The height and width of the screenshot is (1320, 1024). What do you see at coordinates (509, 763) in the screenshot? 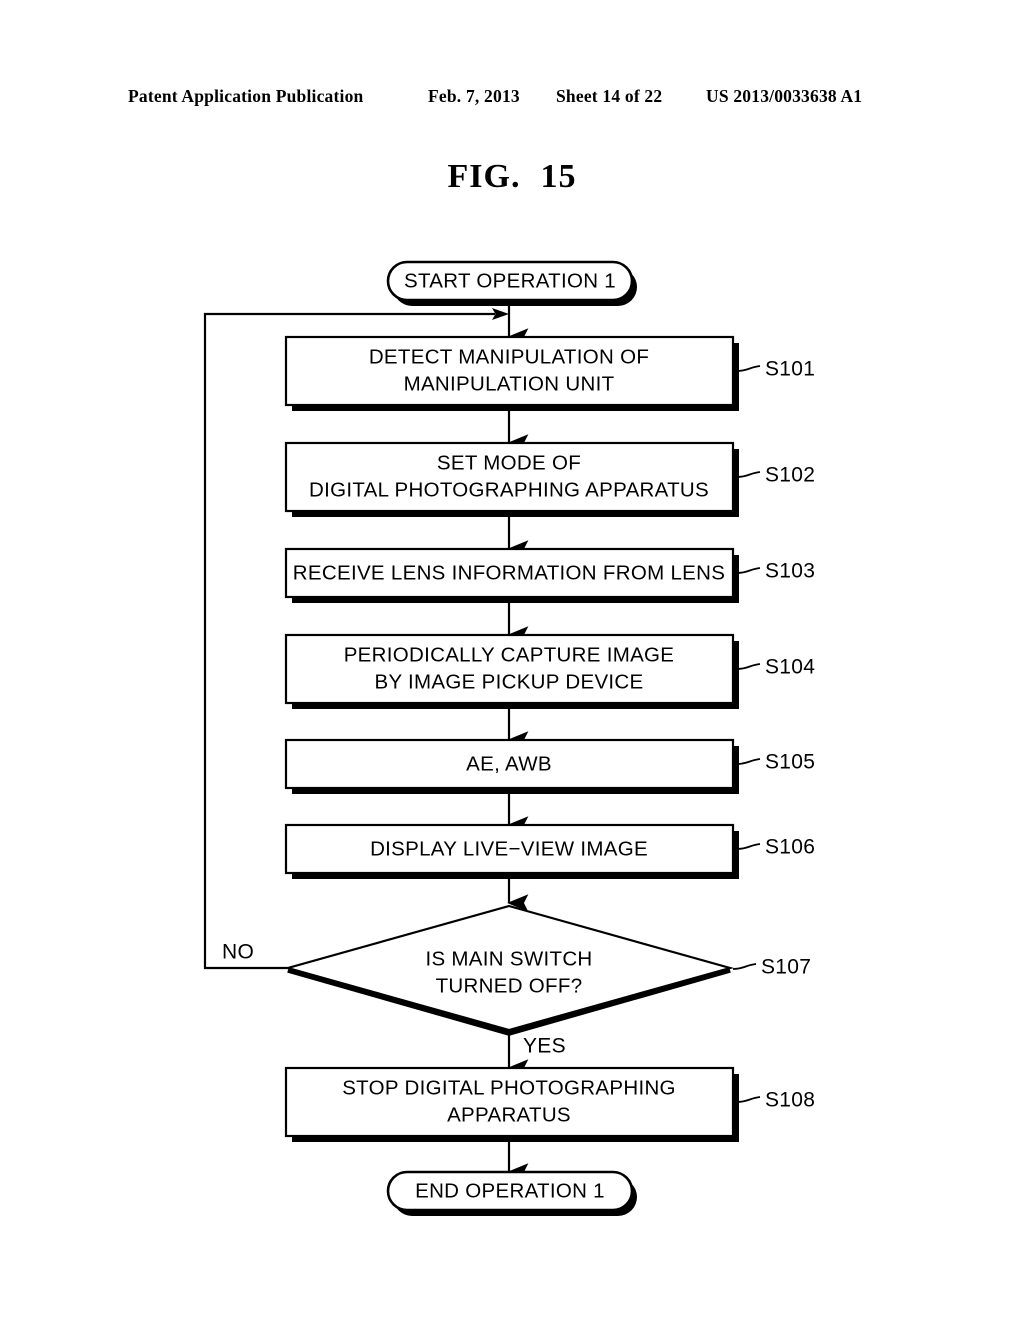
I see `step-s105-line-1: AE, AWB` at bounding box center [509, 763].